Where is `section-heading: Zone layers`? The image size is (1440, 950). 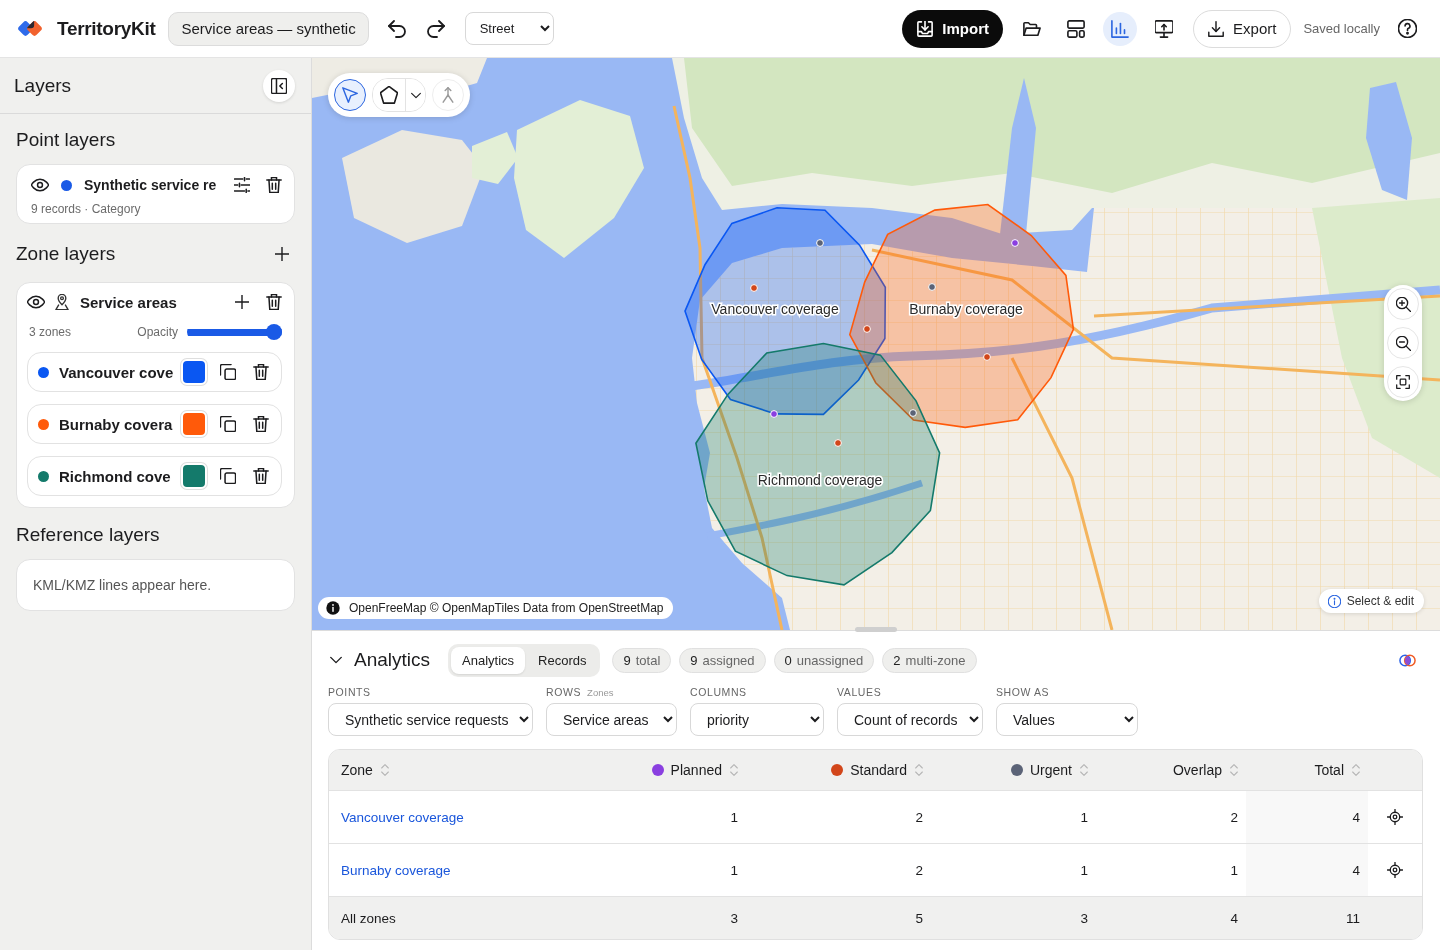 section-heading: Zone layers is located at coordinates (66, 254).